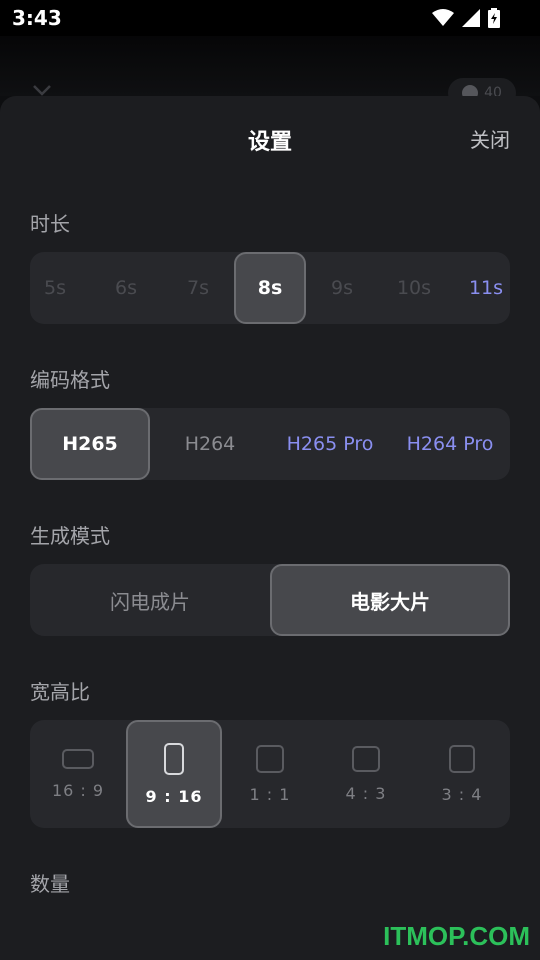 The image size is (540, 960). What do you see at coordinates (37, 18) in the screenshot?
I see `status-time: 3:43` at bounding box center [37, 18].